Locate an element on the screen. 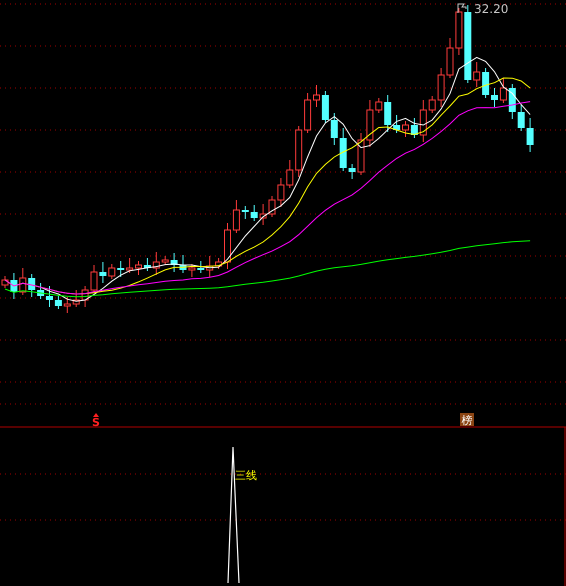  high-price-label: 32.20 is located at coordinates (491, 9).